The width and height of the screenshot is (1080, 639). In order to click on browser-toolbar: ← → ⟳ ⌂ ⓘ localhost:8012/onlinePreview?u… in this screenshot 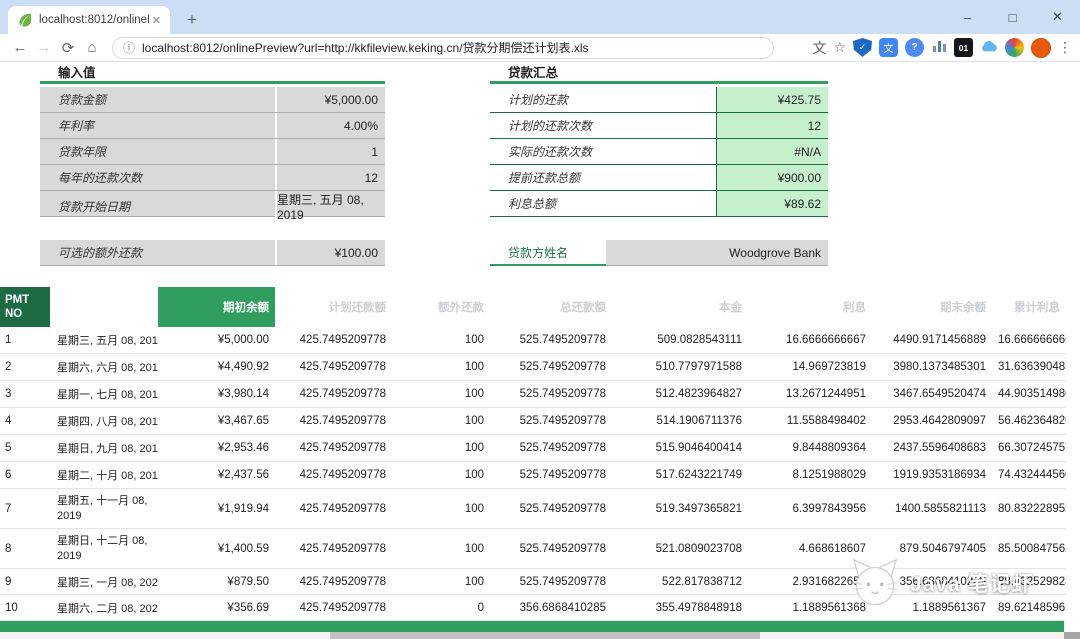, I will do `click(540, 48)`.